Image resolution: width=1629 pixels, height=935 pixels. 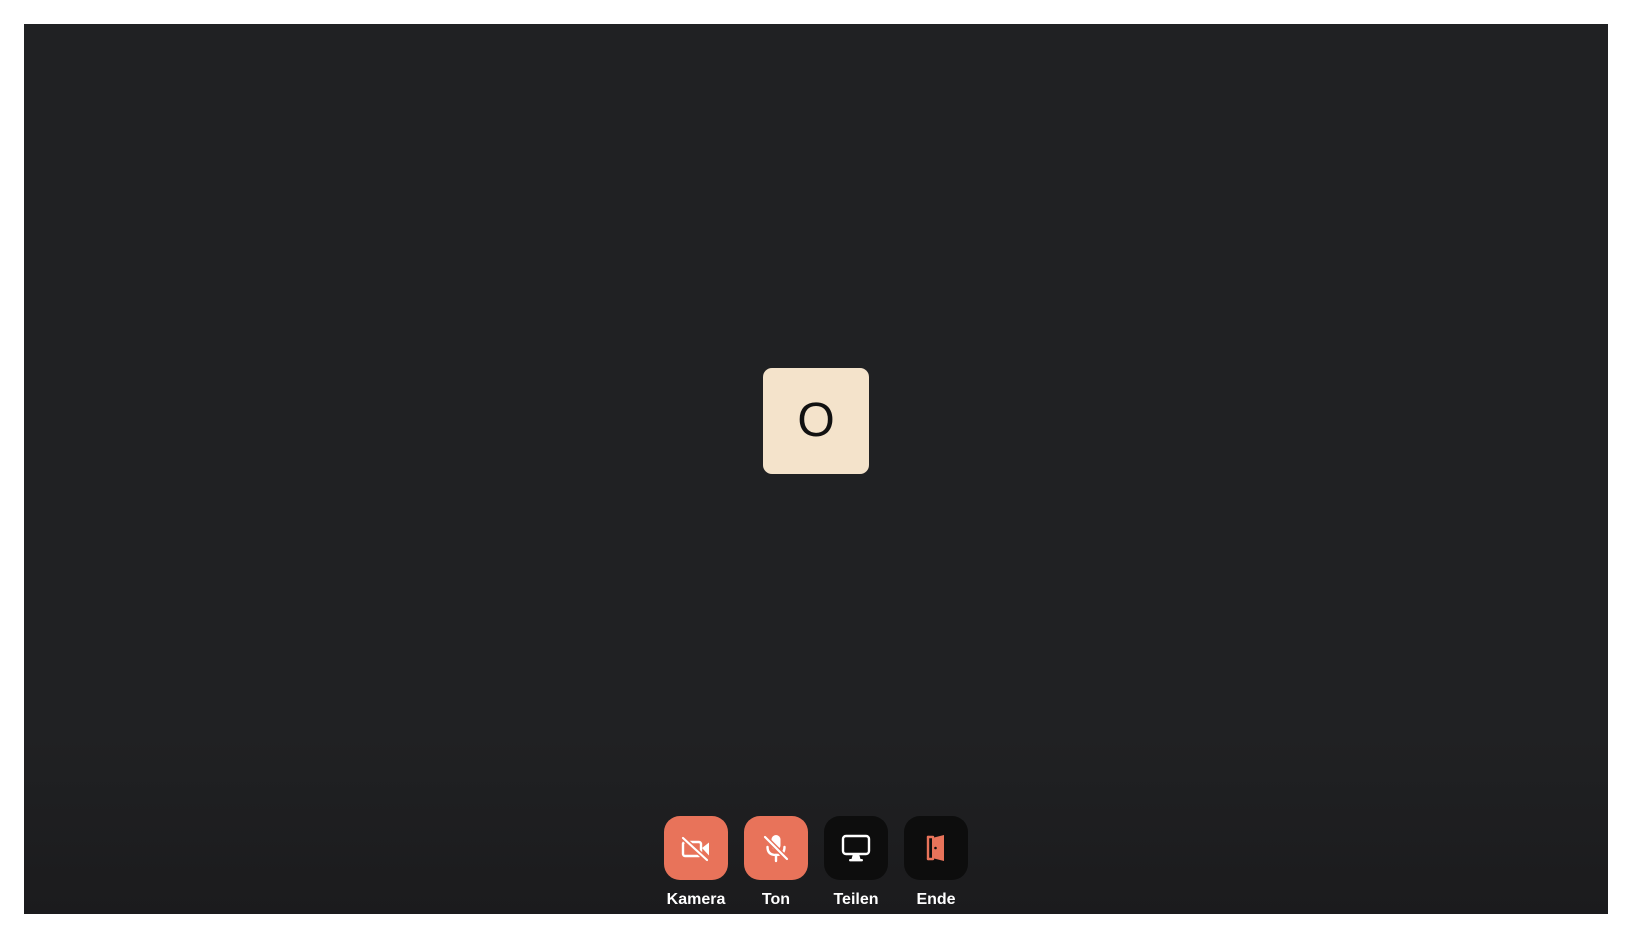 I want to click on monitor-icon, so click(x=856, y=848).